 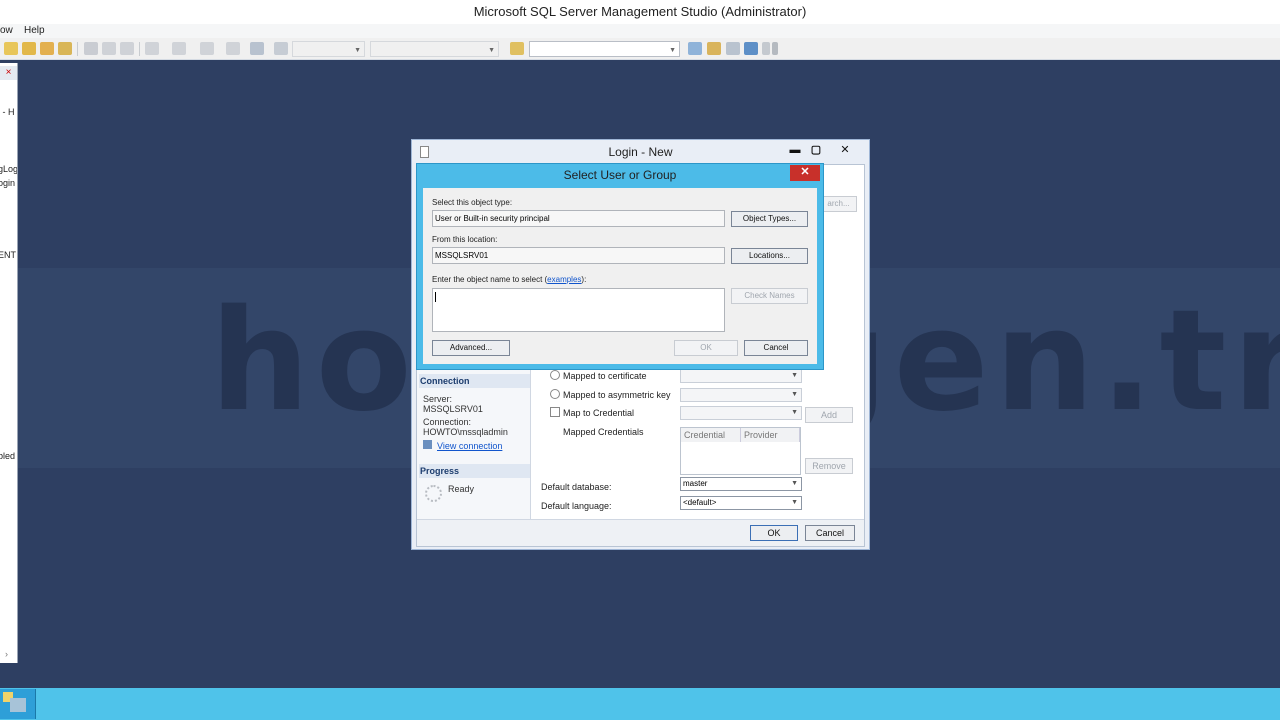 I want to click on add-button: Add, so click(x=829, y=415).